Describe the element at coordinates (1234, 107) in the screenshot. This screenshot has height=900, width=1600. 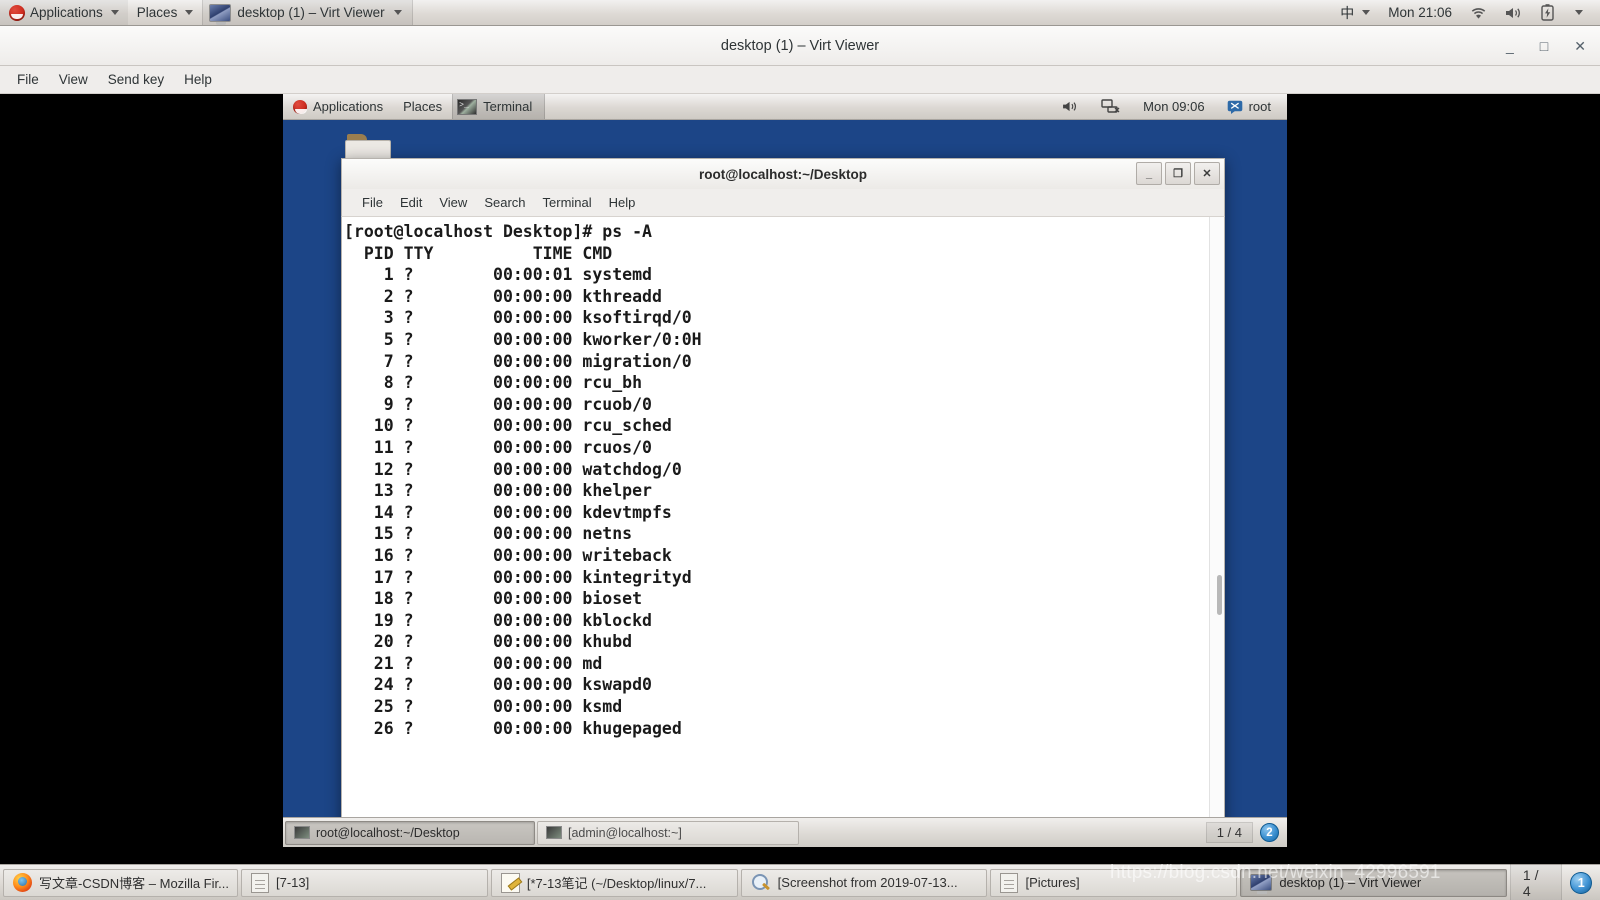
I see `user-chat-icon` at that location.